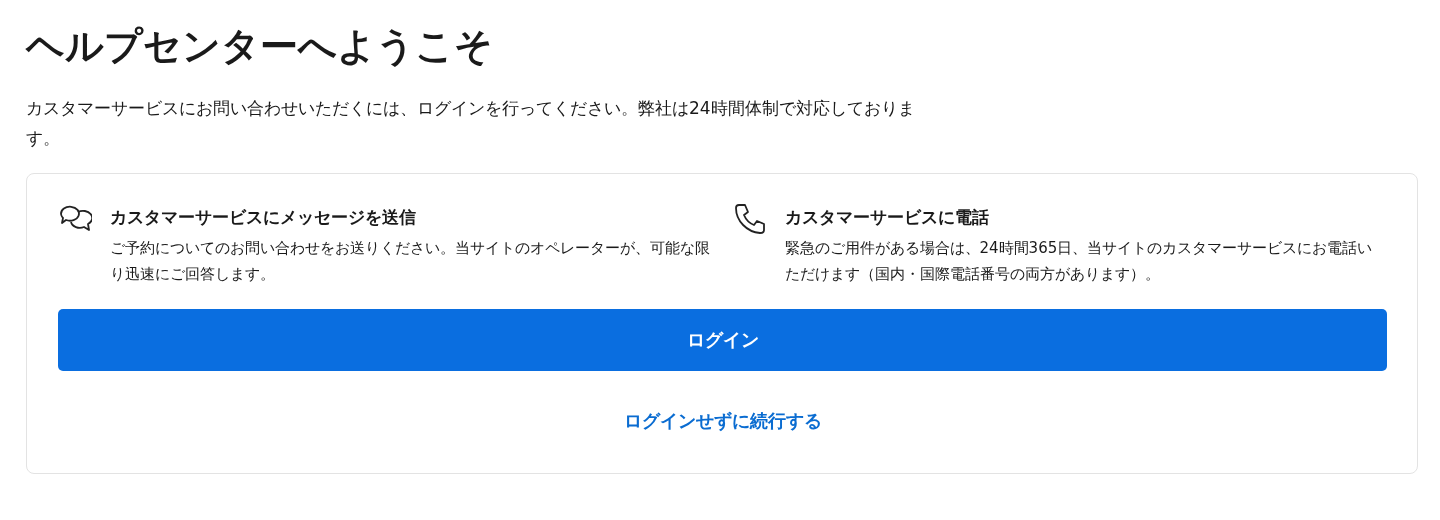  I want to click on page-title: ヘルプセンターへようこそ, so click(260, 46).